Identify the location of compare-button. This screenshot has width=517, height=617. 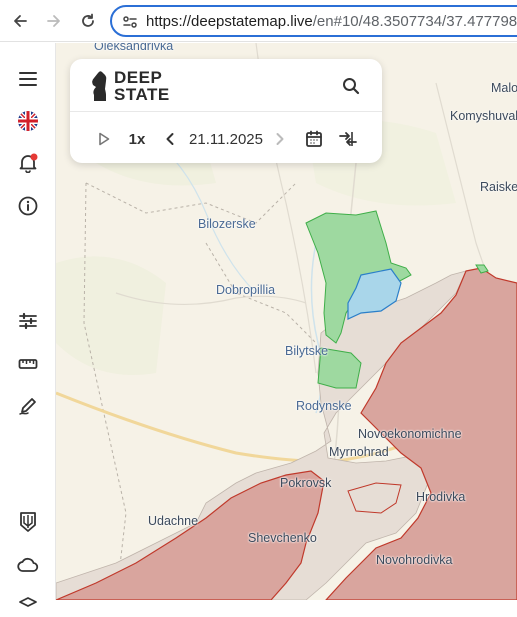
(348, 139).